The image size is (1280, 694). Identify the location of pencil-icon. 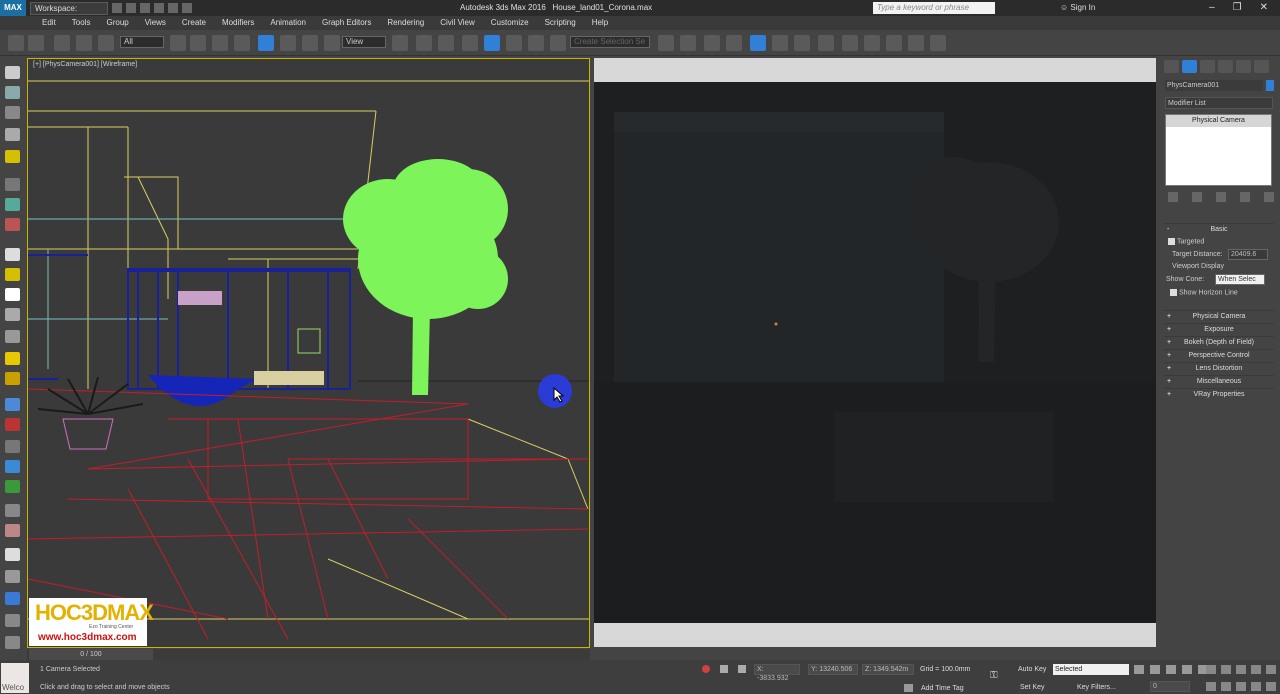
(12, 530).